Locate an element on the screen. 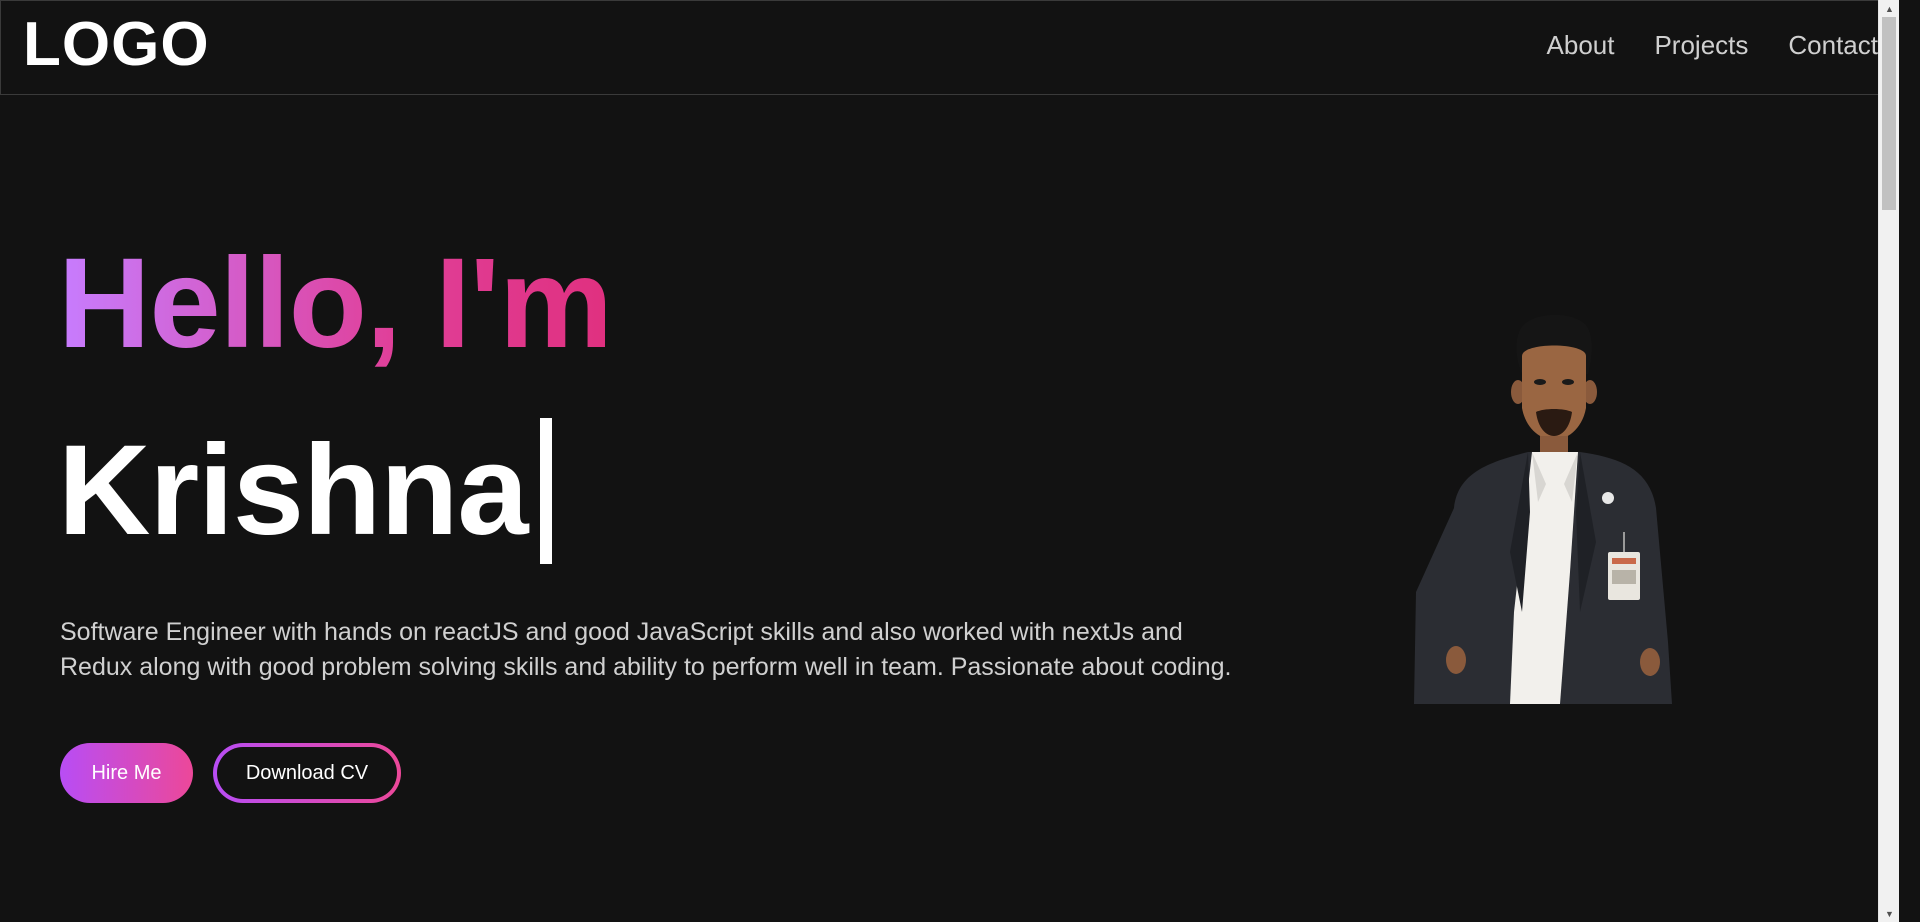  hero-greeting: Hello, I'm is located at coordinates (335, 303).